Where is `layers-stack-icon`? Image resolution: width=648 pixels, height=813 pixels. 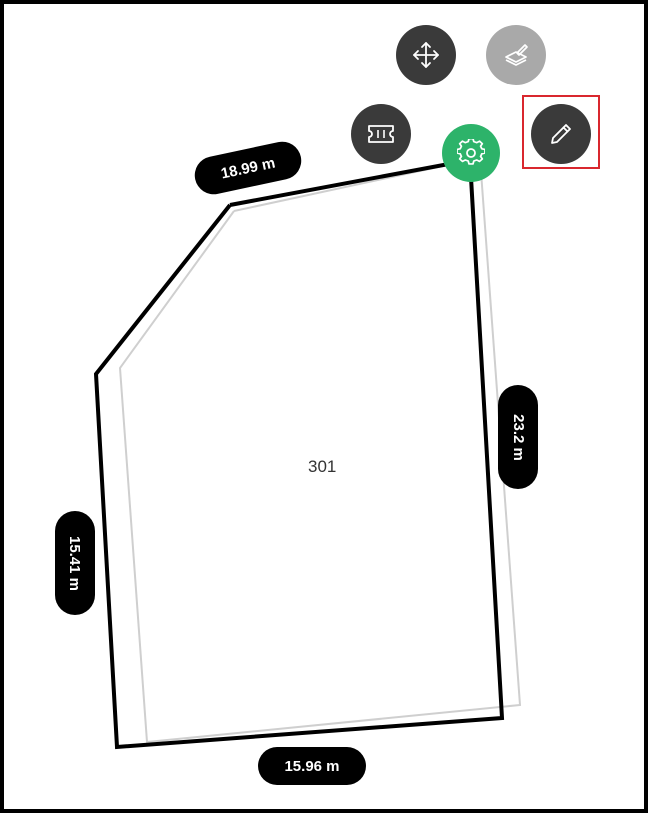
layers-stack-icon is located at coordinates (516, 55).